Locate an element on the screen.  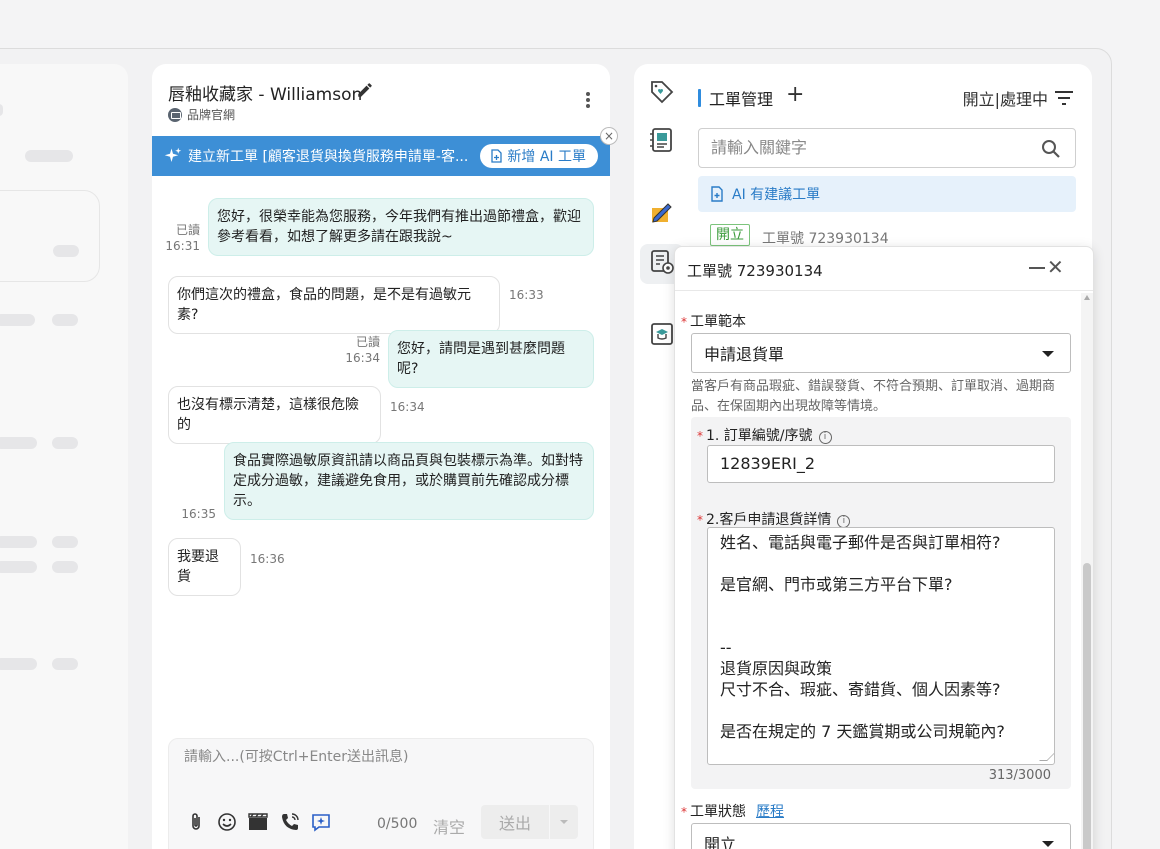
chat-title: 唇釉收藏家 - Williamson is located at coordinates (265, 95).